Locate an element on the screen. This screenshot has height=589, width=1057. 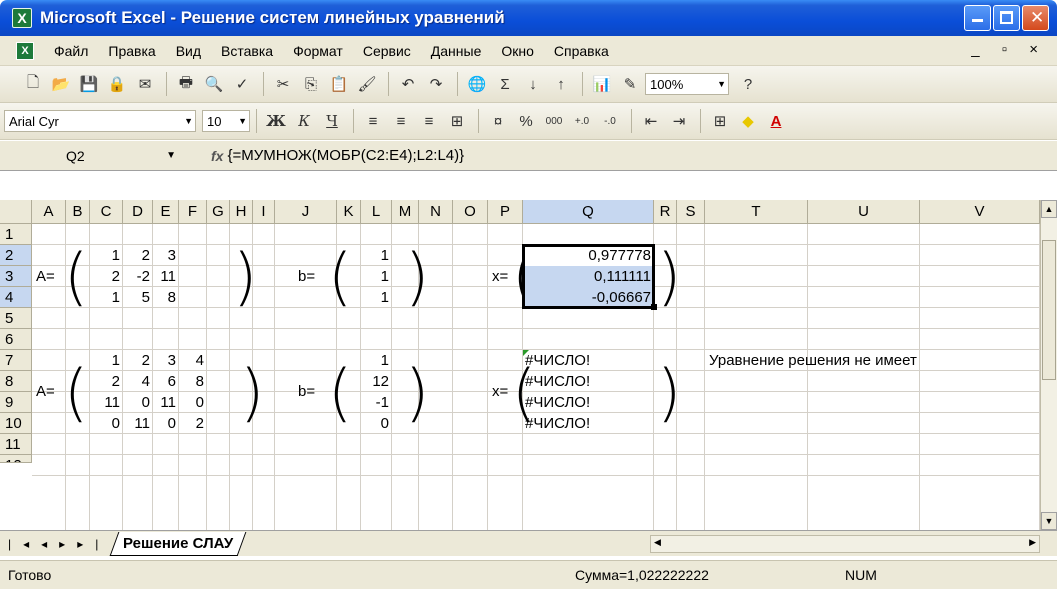
row-header-11: 11 is located at coordinates (16, 444).